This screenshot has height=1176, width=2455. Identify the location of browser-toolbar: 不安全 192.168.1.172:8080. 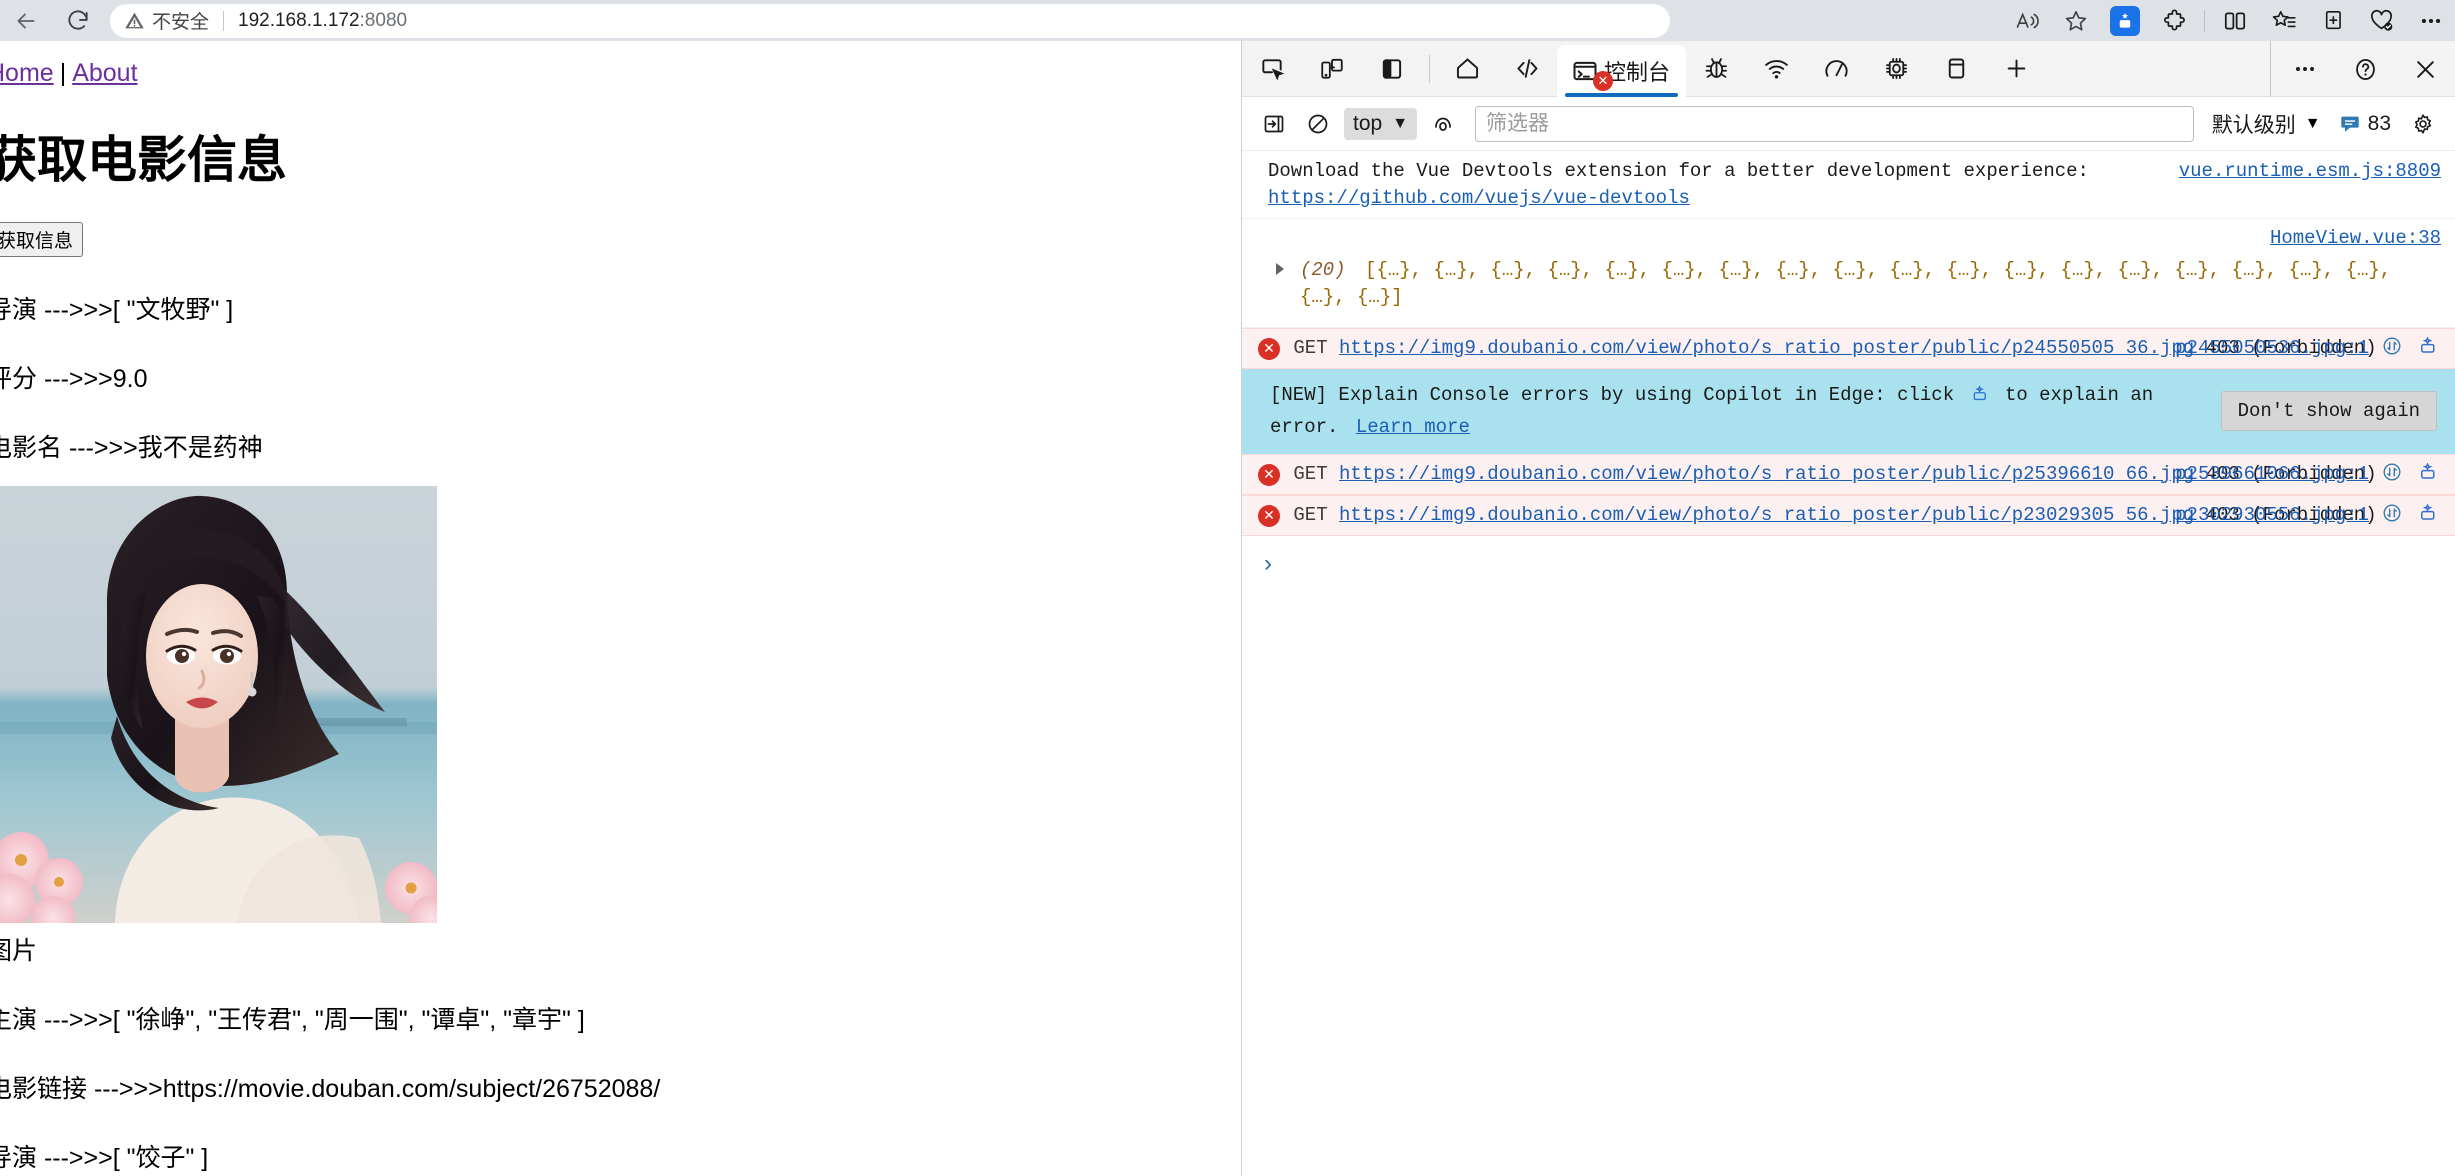
(1227, 20).